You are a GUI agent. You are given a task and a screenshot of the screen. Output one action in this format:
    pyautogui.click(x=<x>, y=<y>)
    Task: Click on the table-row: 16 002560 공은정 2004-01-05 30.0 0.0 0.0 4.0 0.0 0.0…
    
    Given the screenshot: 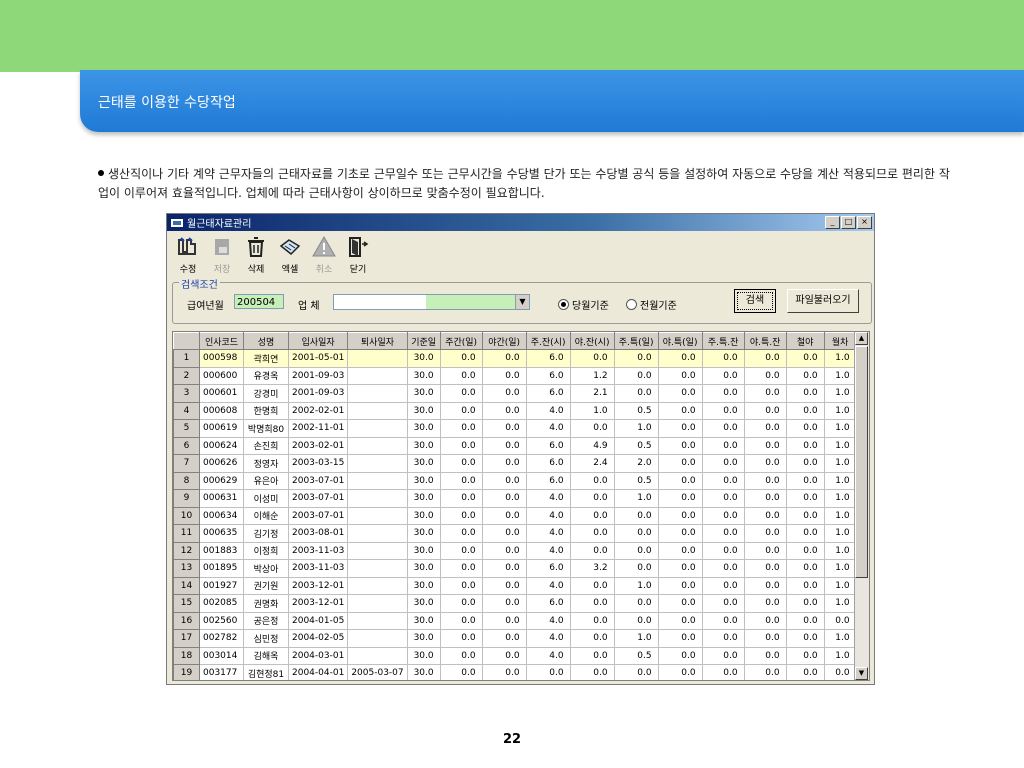 What is the action you would take?
    pyautogui.click(x=515, y=620)
    